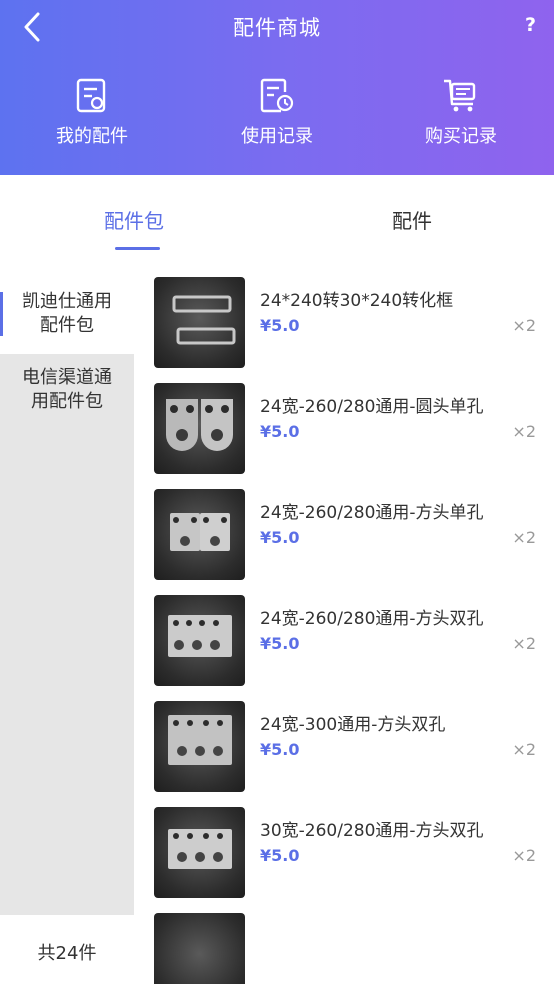  I want to click on usage-record-label: 使用记录, so click(277, 136).